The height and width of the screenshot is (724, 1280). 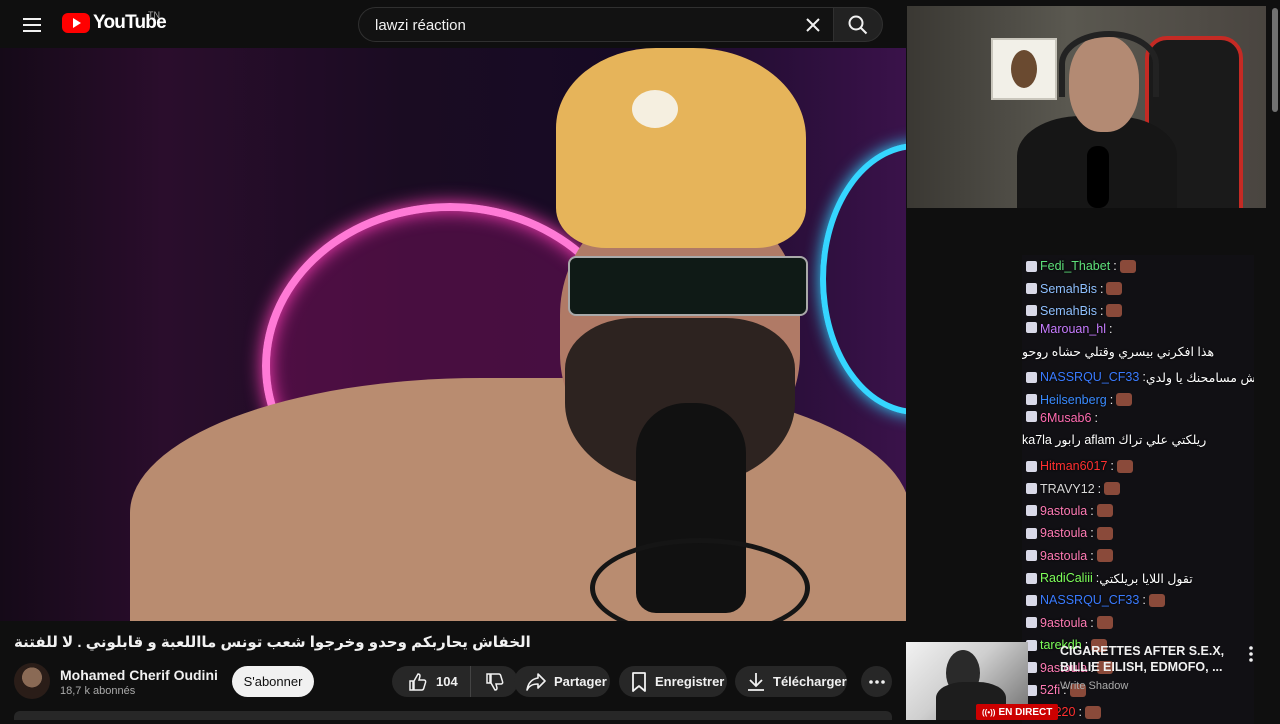 What do you see at coordinates (154, 15) in the screenshot?
I see `country-code: TN` at bounding box center [154, 15].